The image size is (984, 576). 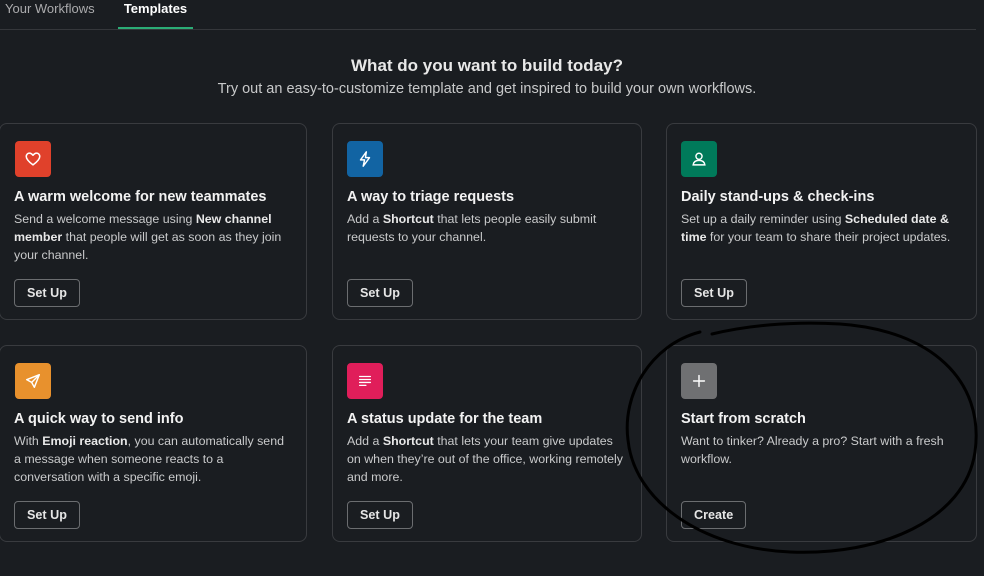 What do you see at coordinates (105, 219) in the screenshot?
I see `desc-text: Send a welcome message using` at bounding box center [105, 219].